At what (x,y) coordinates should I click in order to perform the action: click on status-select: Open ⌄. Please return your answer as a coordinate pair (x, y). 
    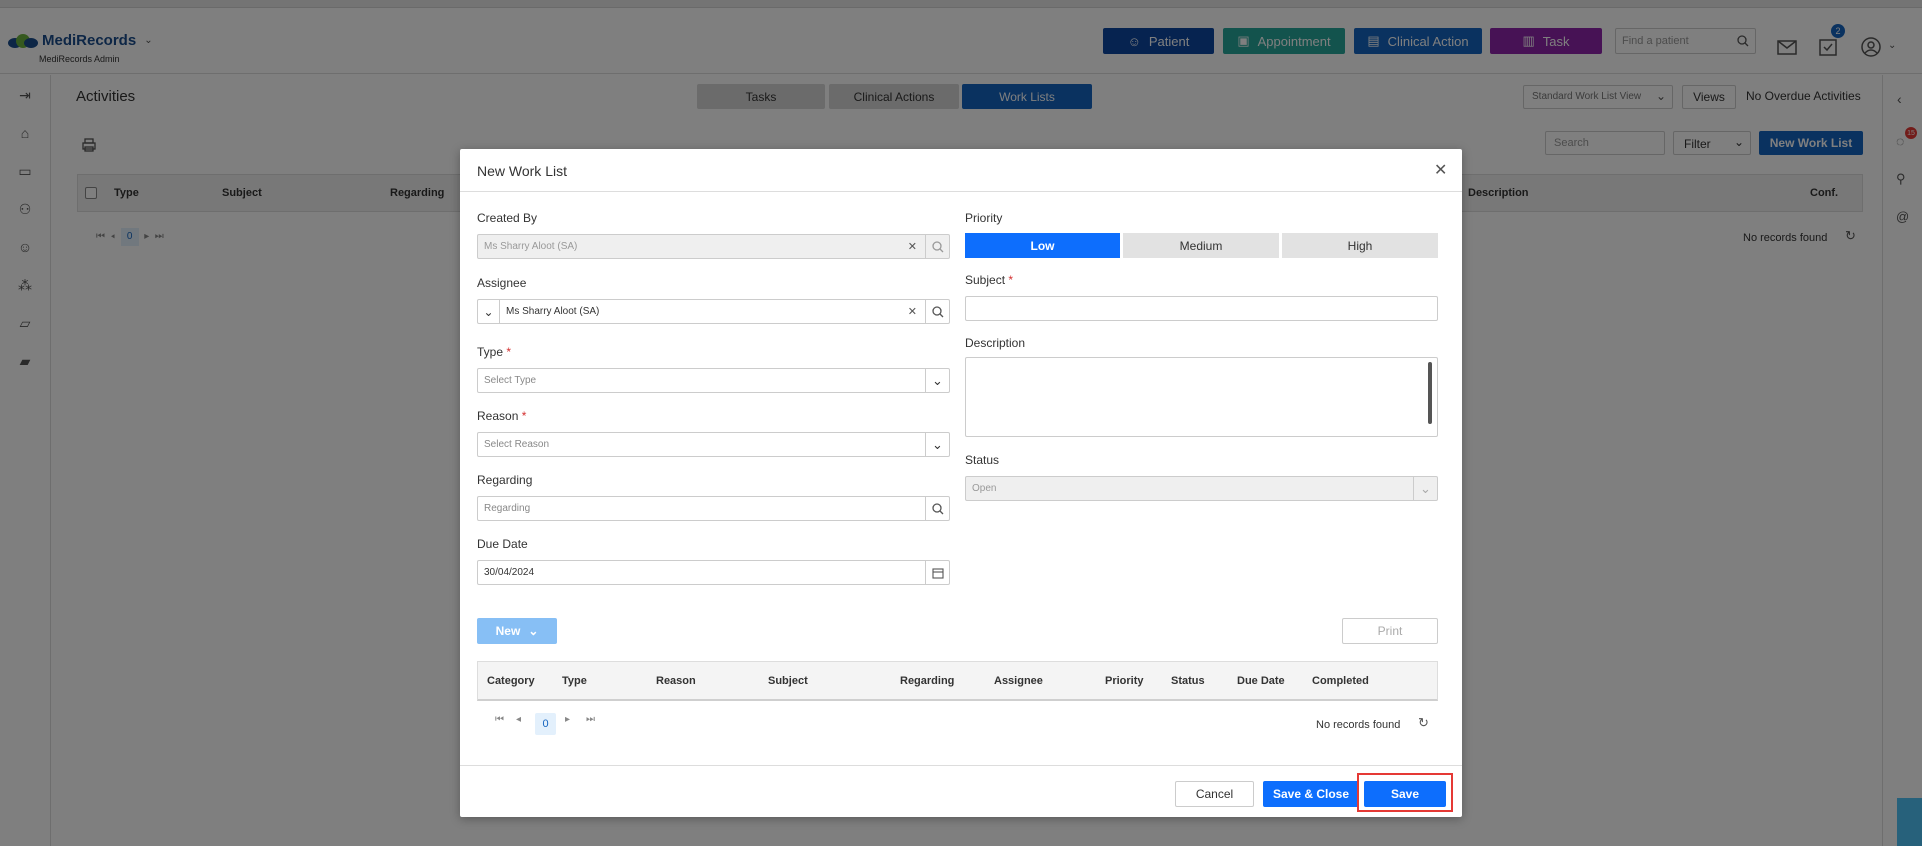
    Looking at the image, I should click on (1201, 488).